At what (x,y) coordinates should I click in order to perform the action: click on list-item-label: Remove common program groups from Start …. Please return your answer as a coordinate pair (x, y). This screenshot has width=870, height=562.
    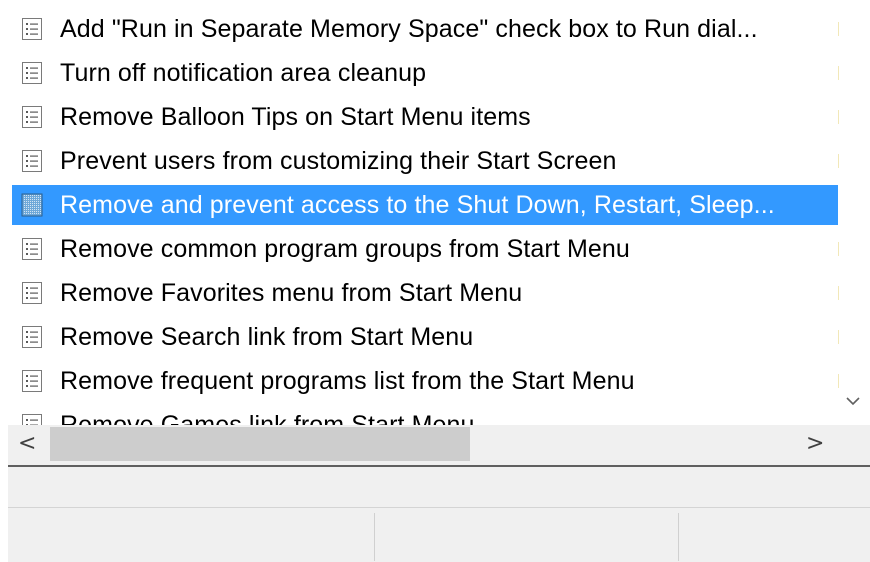
    Looking at the image, I should click on (345, 248).